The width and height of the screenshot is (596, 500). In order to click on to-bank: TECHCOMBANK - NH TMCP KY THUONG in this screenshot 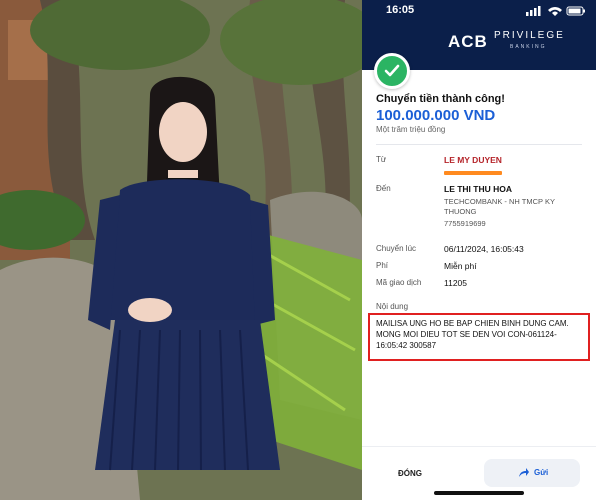, I will do `click(499, 206)`.